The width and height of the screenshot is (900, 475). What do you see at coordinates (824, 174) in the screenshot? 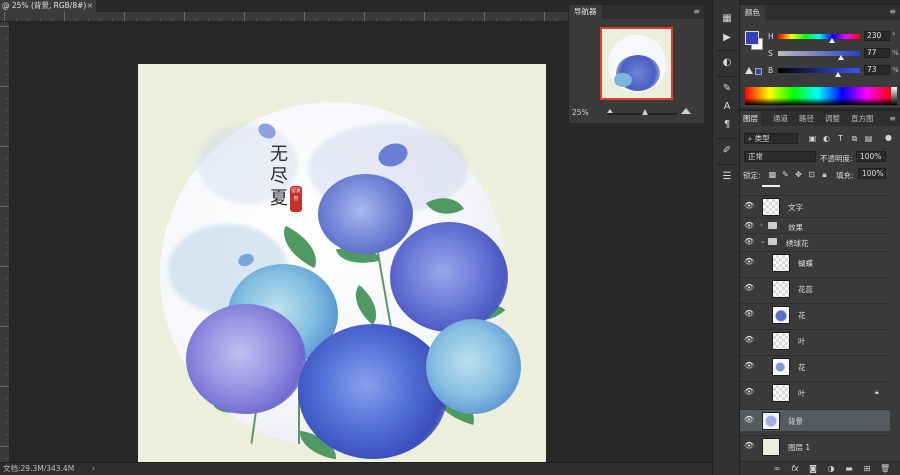
I see `lock-all-icon: 🔒︎` at bounding box center [824, 174].